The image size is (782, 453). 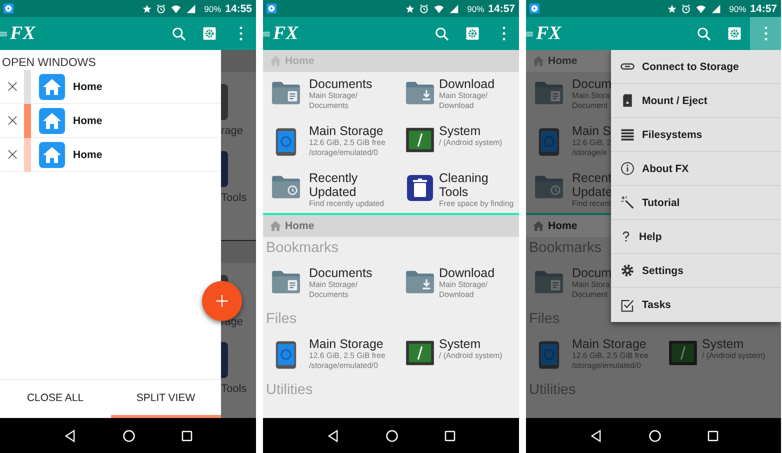 I want to click on checkbox-icon, so click(x=627, y=305).